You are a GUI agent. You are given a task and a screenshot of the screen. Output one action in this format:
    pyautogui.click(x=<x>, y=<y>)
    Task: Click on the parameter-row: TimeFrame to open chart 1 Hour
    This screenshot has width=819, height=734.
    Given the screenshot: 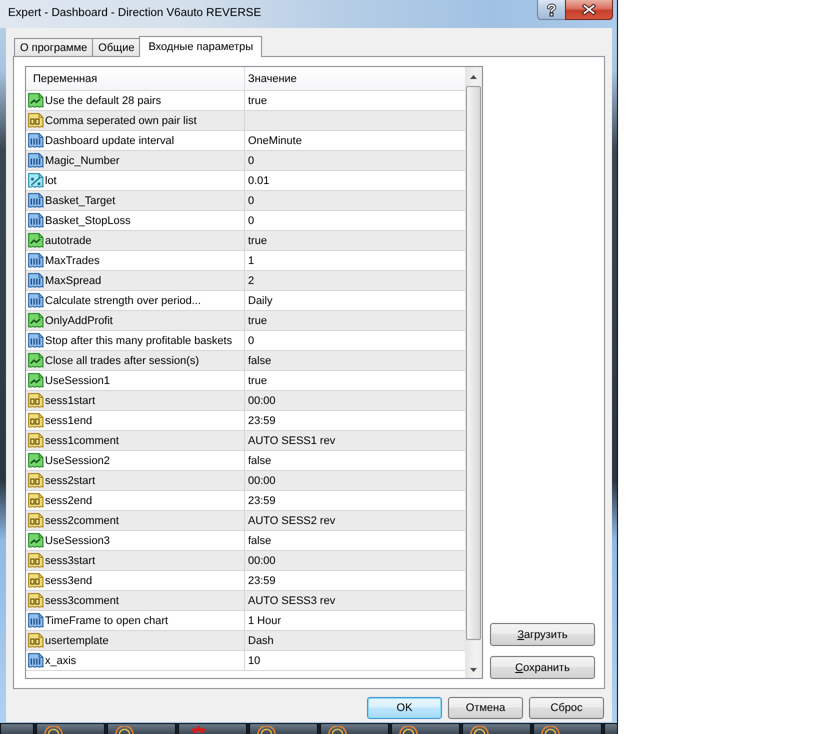 What is the action you would take?
    pyautogui.click(x=245, y=621)
    